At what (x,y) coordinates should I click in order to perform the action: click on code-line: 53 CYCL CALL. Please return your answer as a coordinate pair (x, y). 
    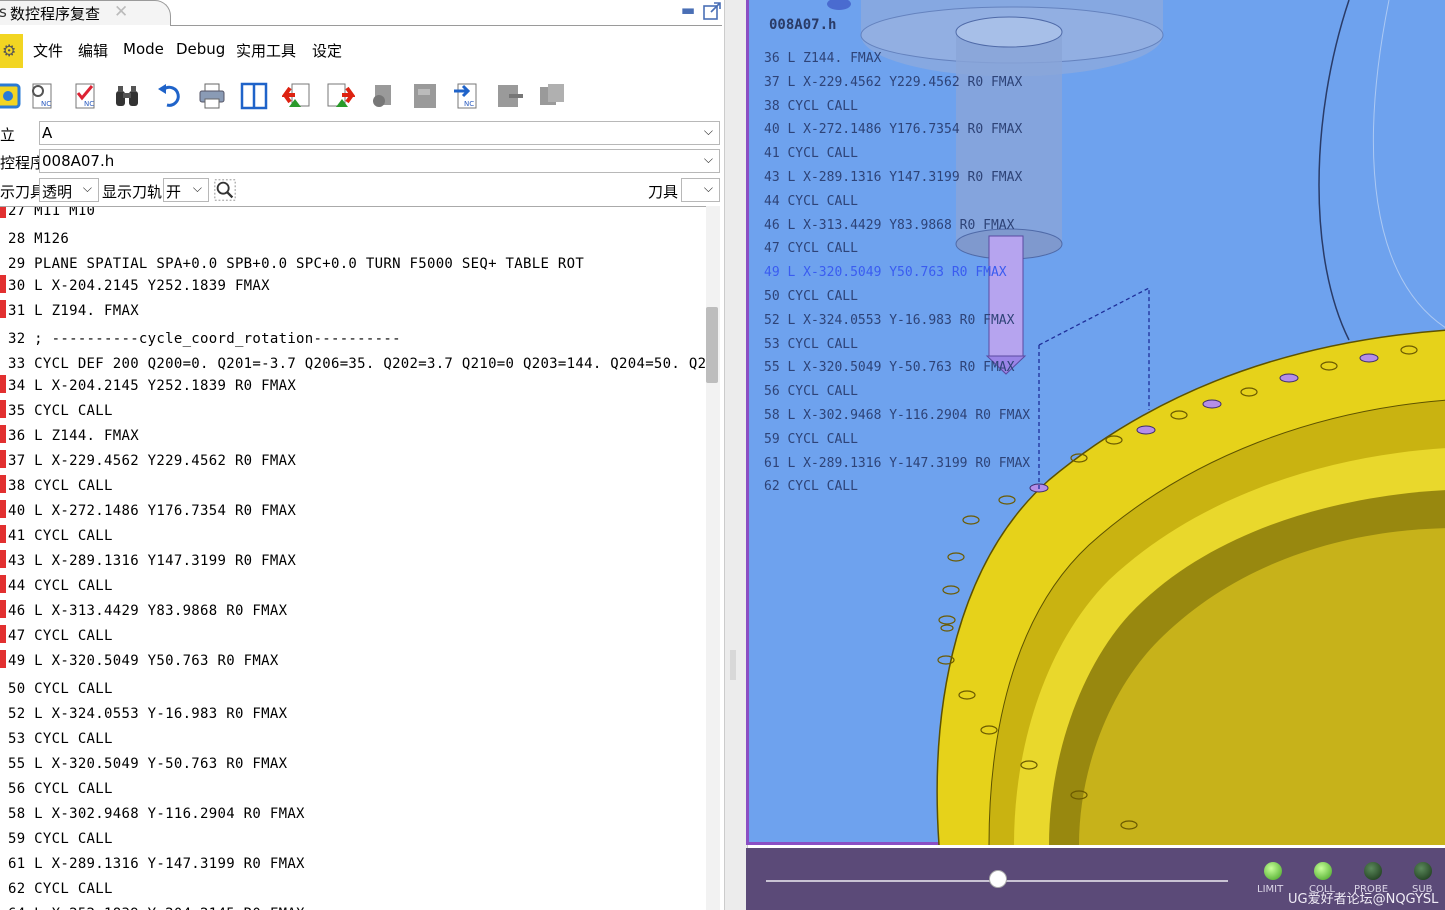
    Looking at the image, I should click on (56, 737).